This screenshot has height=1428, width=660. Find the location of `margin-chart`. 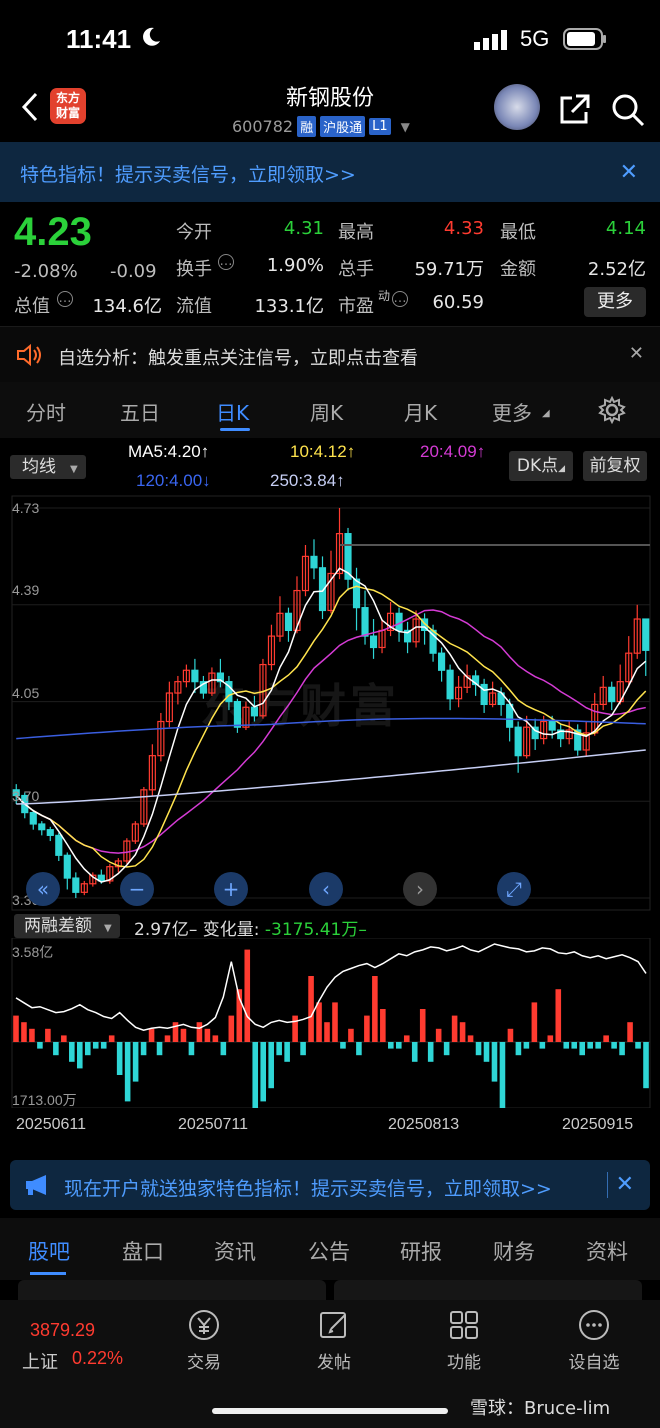

margin-chart is located at coordinates (330, 1023).